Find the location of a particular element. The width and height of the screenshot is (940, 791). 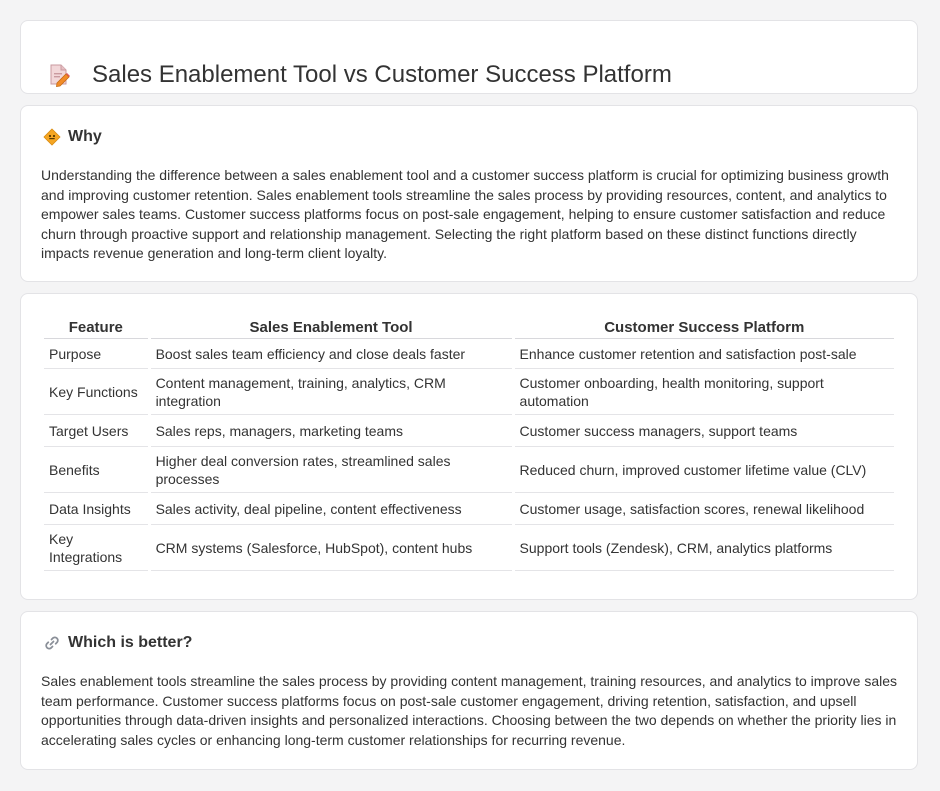

column-header-sales-enablement: Sales Enablement Tool is located at coordinates (331, 327).